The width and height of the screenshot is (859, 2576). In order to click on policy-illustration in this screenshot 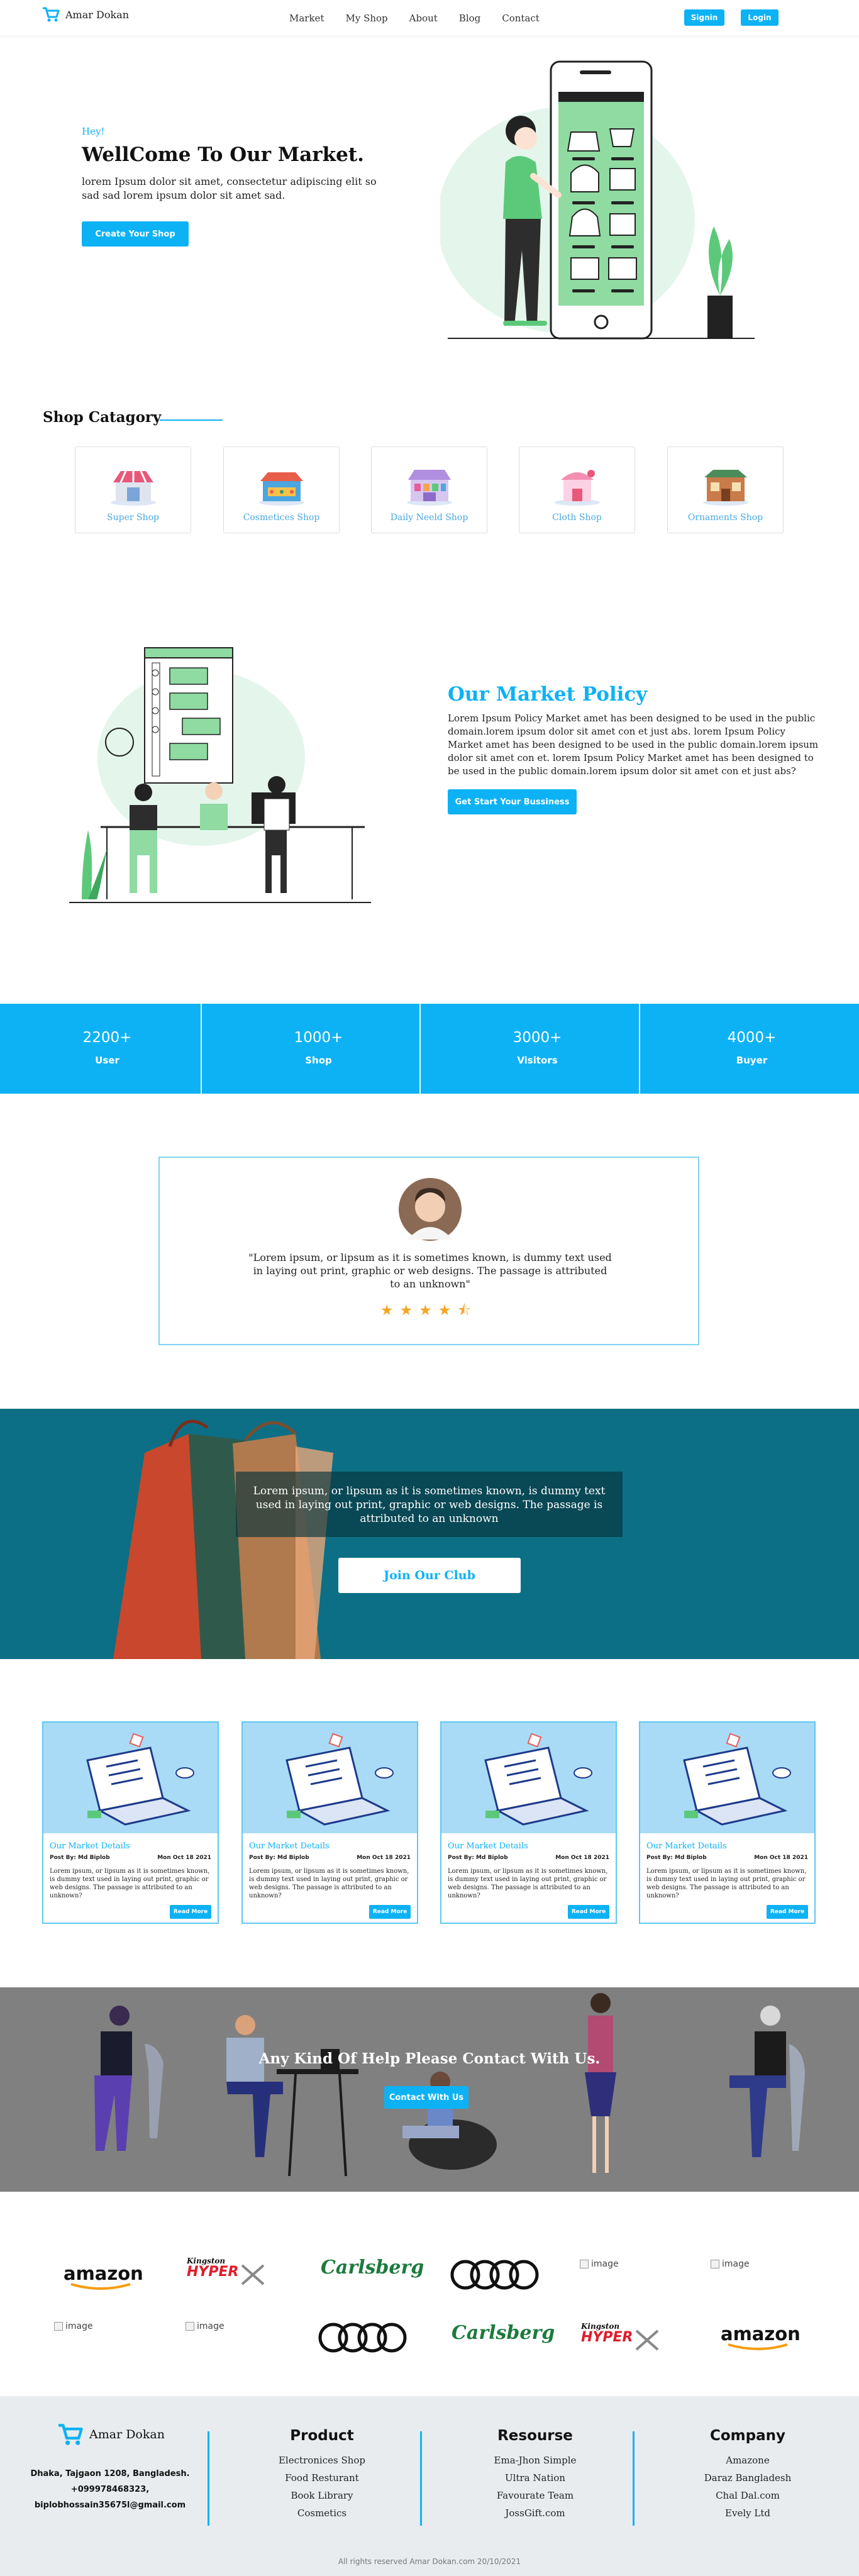, I will do `click(220, 775)`.